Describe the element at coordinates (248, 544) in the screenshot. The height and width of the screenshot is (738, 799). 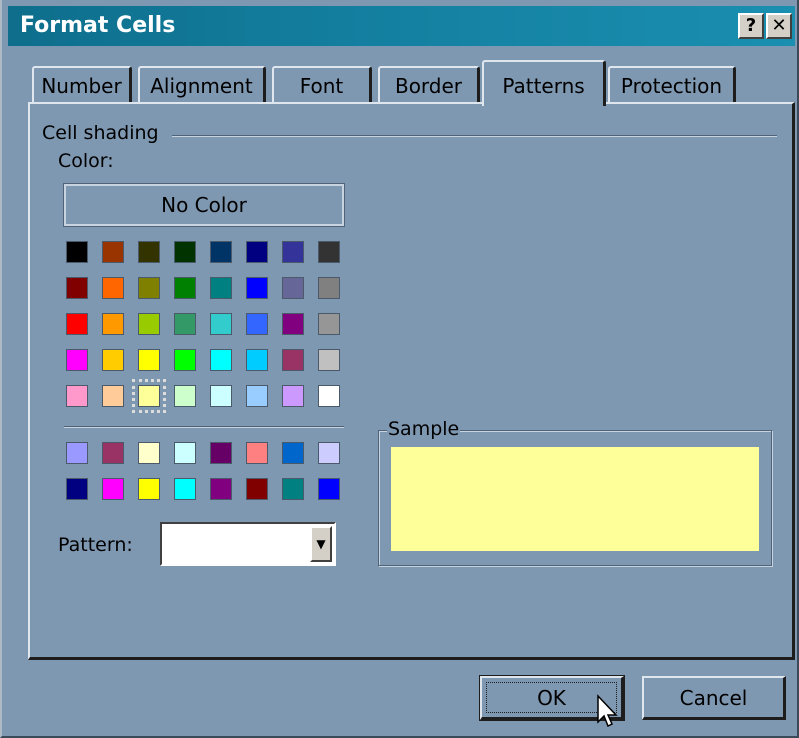
I see `pattern-select: ▼` at that location.